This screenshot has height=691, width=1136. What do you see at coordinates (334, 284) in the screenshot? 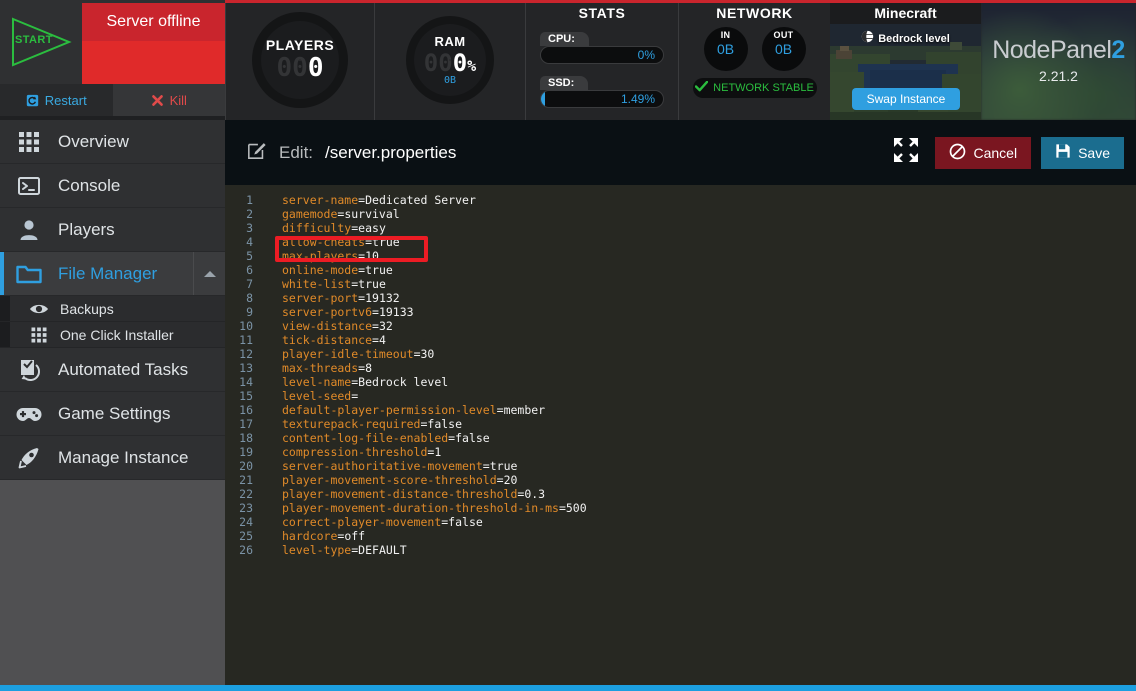
I see `line-content: white-list=true` at bounding box center [334, 284].